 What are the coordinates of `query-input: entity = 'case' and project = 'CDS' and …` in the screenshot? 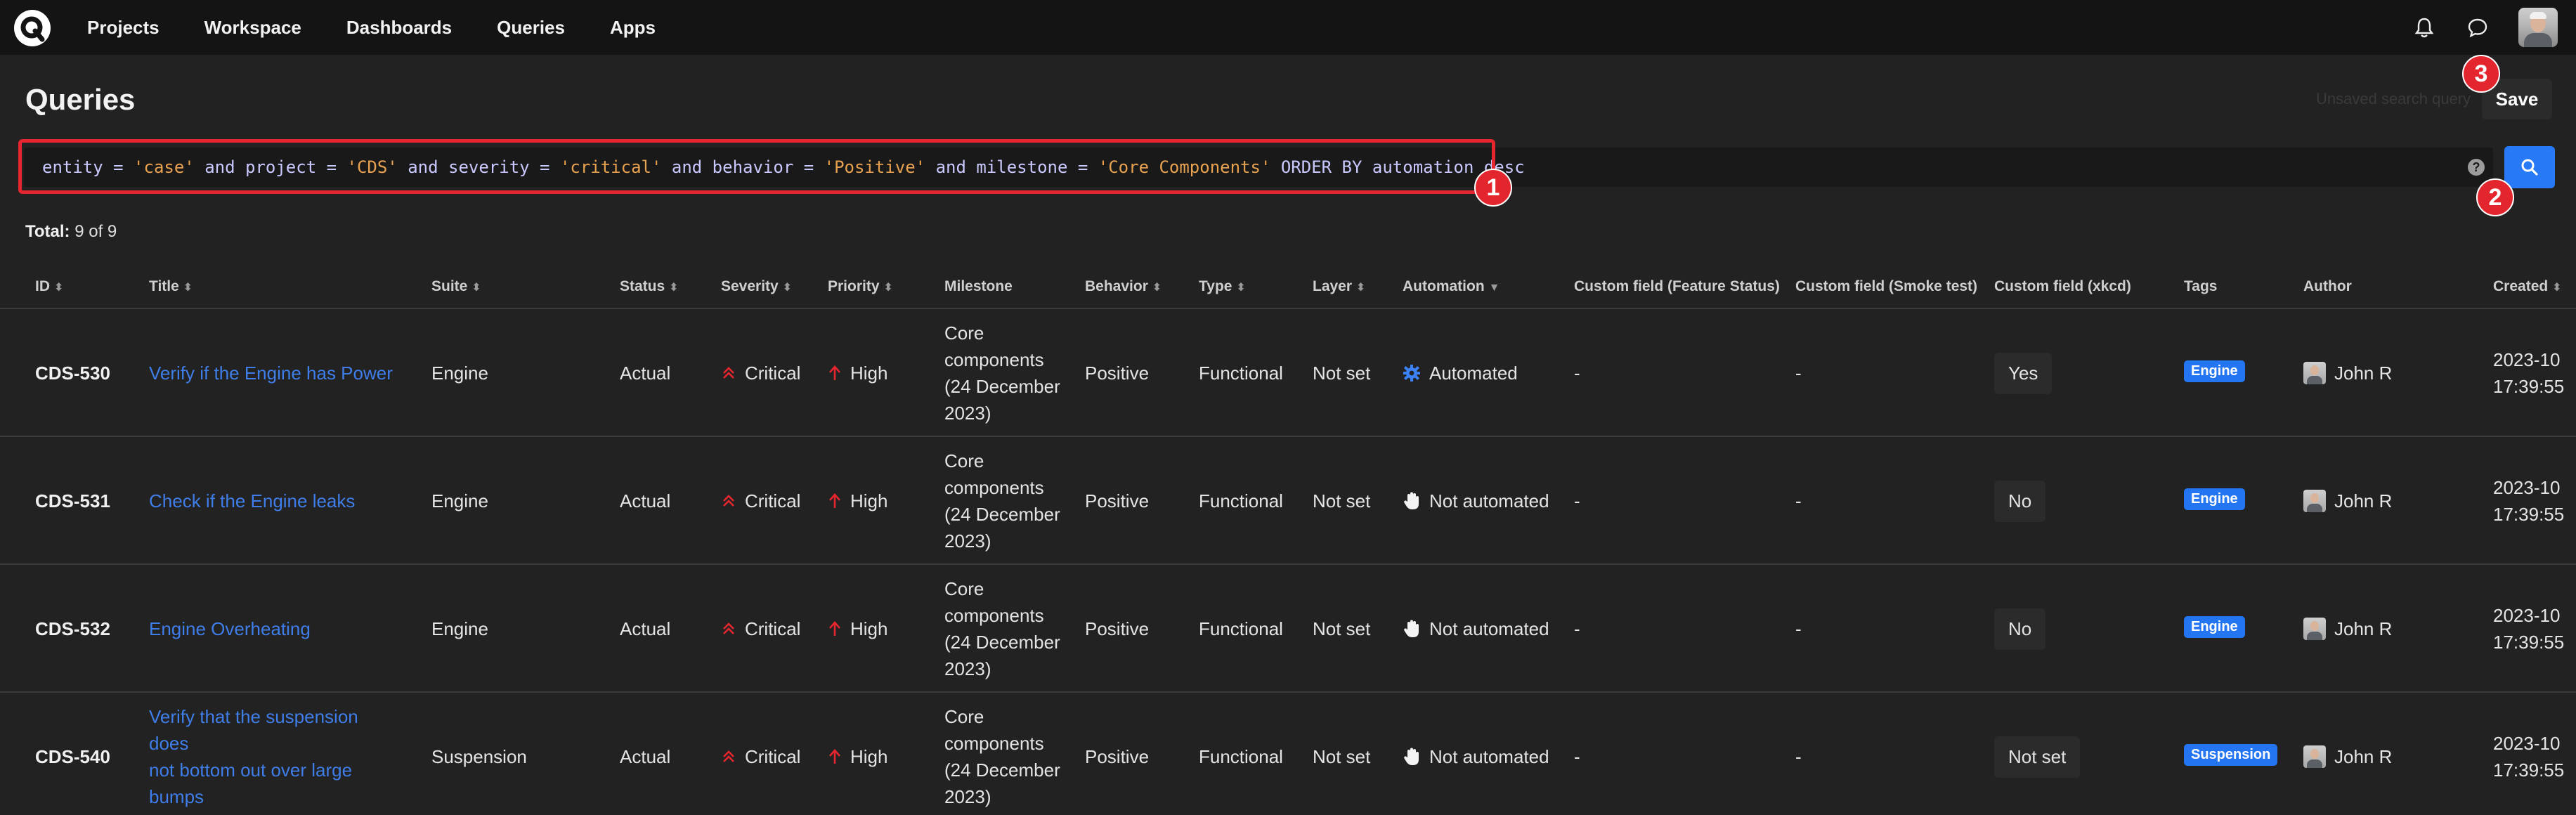 It's located at (1258, 167).